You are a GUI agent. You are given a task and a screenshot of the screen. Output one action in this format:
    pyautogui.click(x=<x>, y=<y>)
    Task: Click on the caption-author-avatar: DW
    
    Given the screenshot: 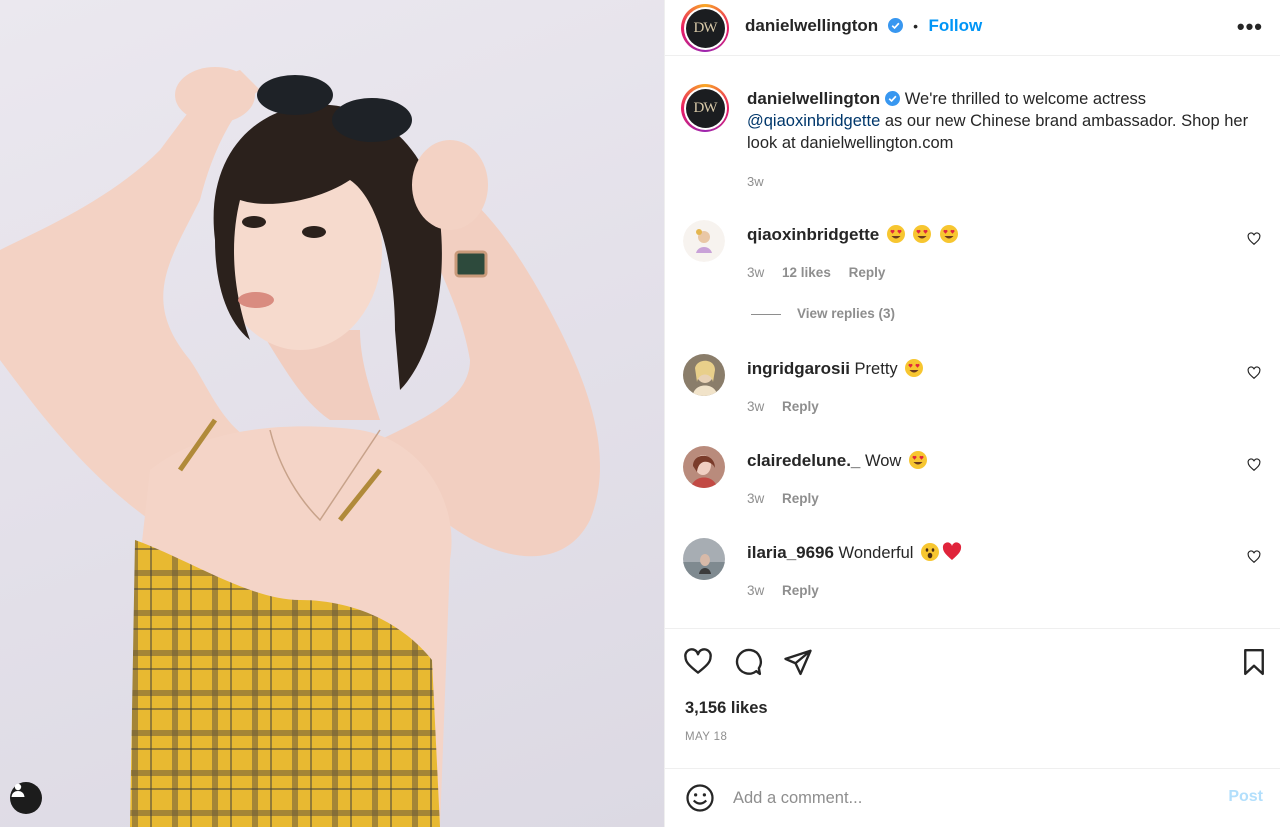 What is the action you would take?
    pyautogui.click(x=705, y=108)
    